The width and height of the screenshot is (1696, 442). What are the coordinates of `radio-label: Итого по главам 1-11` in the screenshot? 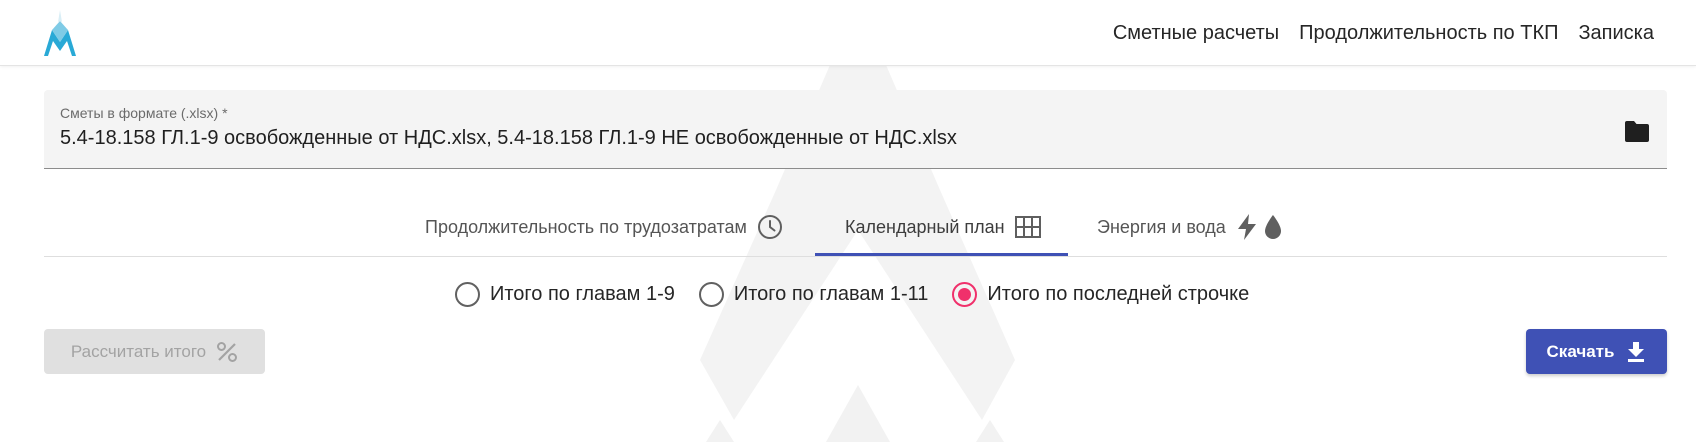 It's located at (831, 293).